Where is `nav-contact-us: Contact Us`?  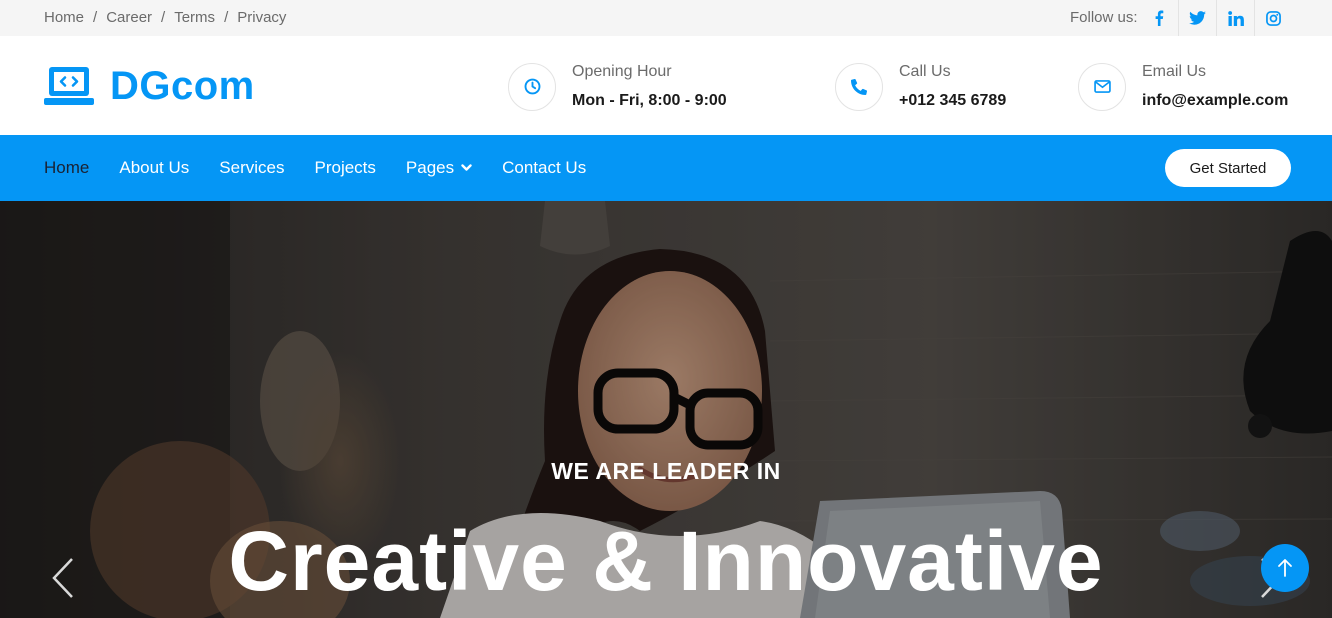 nav-contact-us: Contact Us is located at coordinates (544, 168).